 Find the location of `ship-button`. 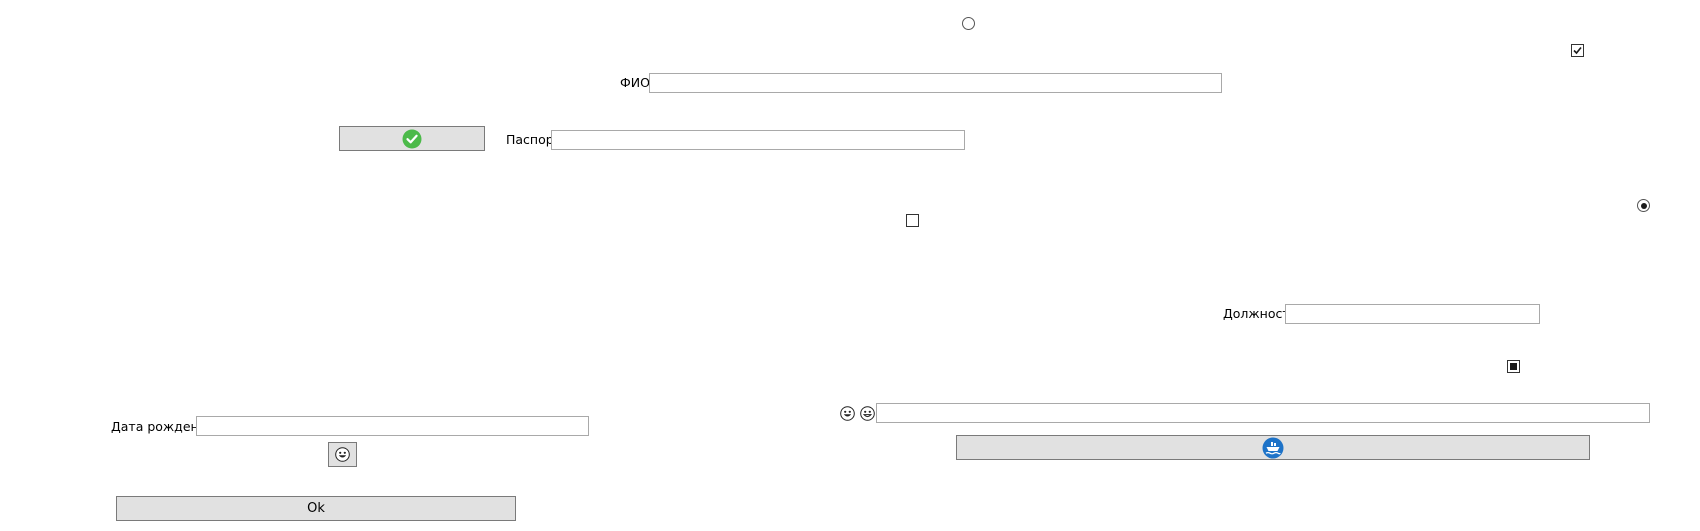

ship-button is located at coordinates (1273, 447).